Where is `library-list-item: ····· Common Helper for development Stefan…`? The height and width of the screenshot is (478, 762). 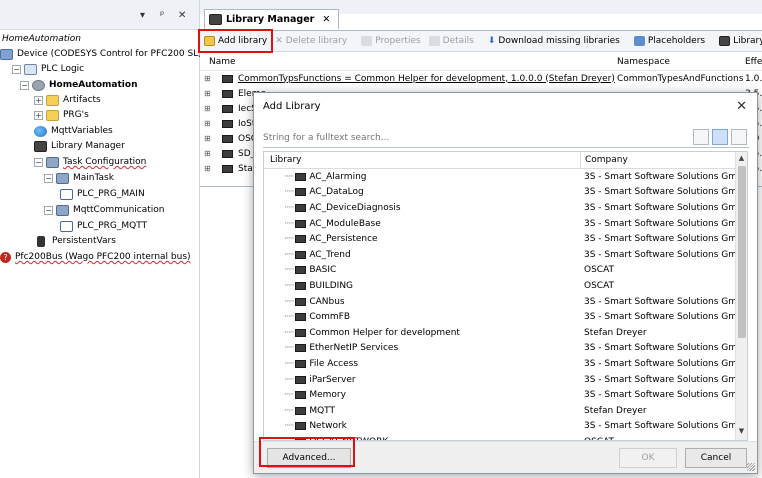
library-list-item: ····· Common Helper for development Stefan… is located at coordinates (505, 333).